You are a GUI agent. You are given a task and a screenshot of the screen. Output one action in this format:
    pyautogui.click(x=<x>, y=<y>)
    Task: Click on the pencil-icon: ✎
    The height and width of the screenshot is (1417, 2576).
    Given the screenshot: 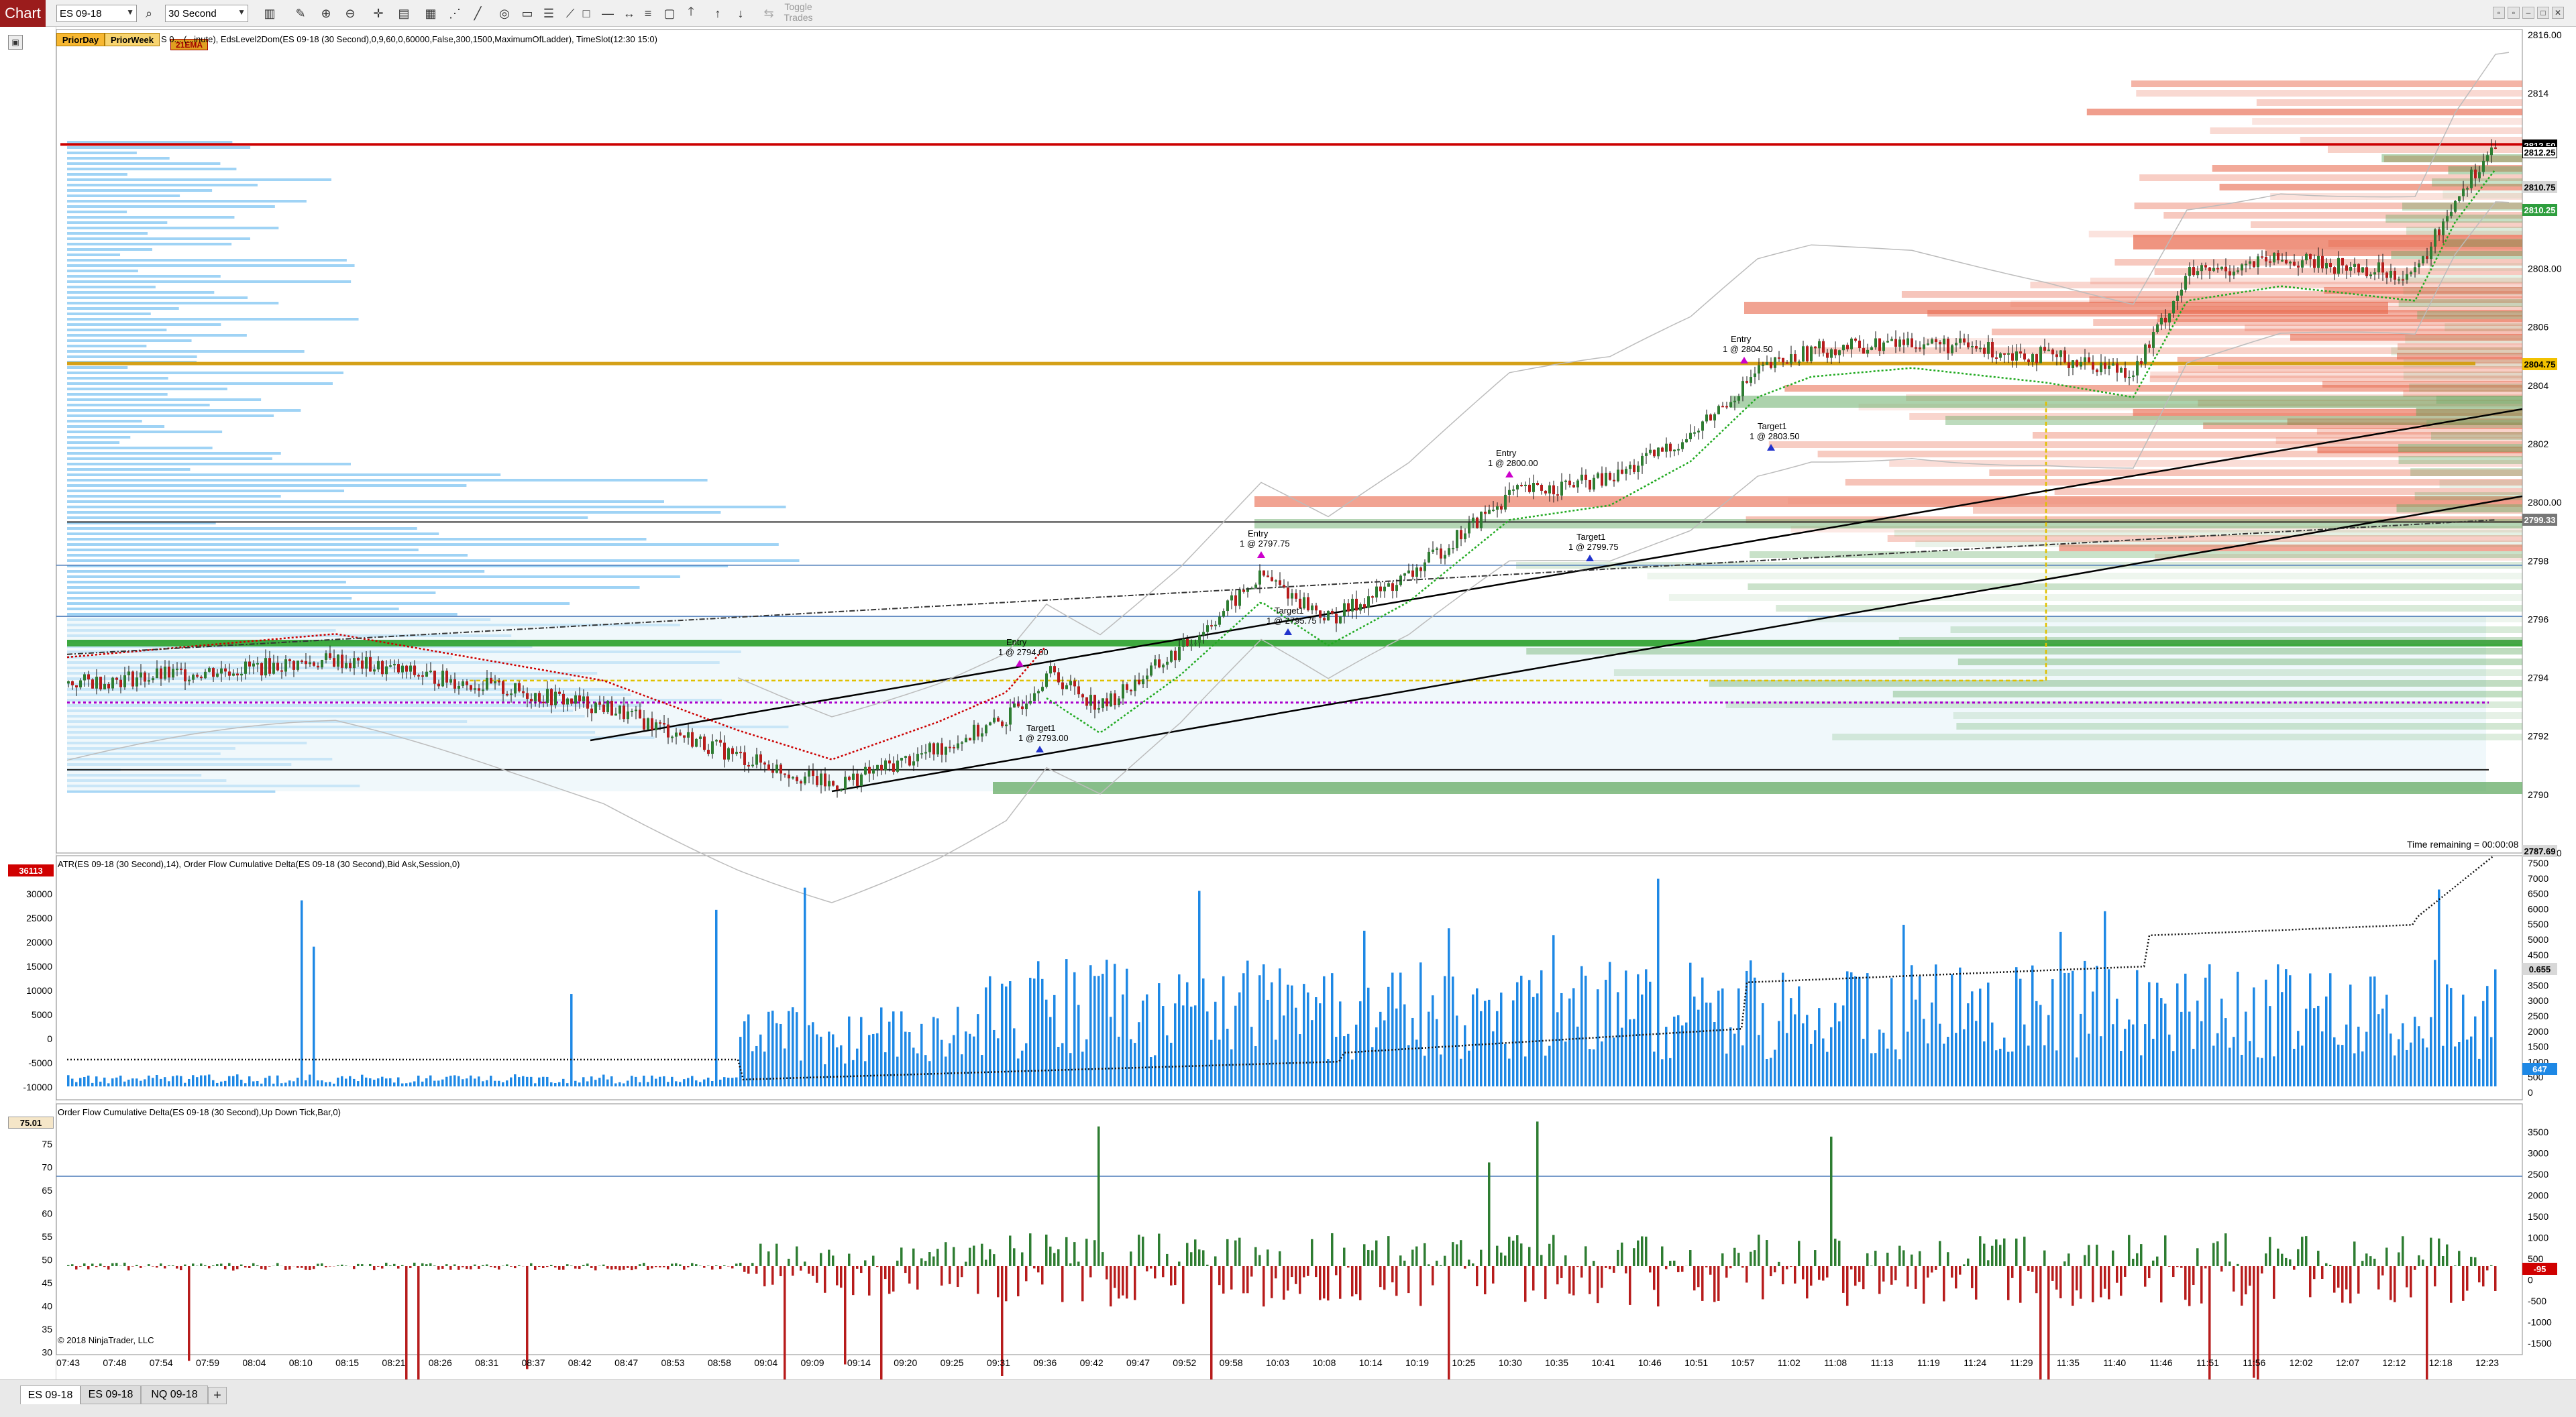 What is the action you would take?
    pyautogui.click(x=300, y=13)
    